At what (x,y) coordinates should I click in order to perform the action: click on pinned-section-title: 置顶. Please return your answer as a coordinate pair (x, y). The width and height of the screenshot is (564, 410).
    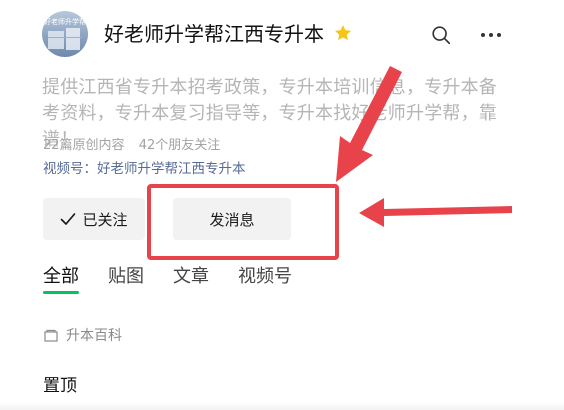
    Looking at the image, I should click on (60, 386).